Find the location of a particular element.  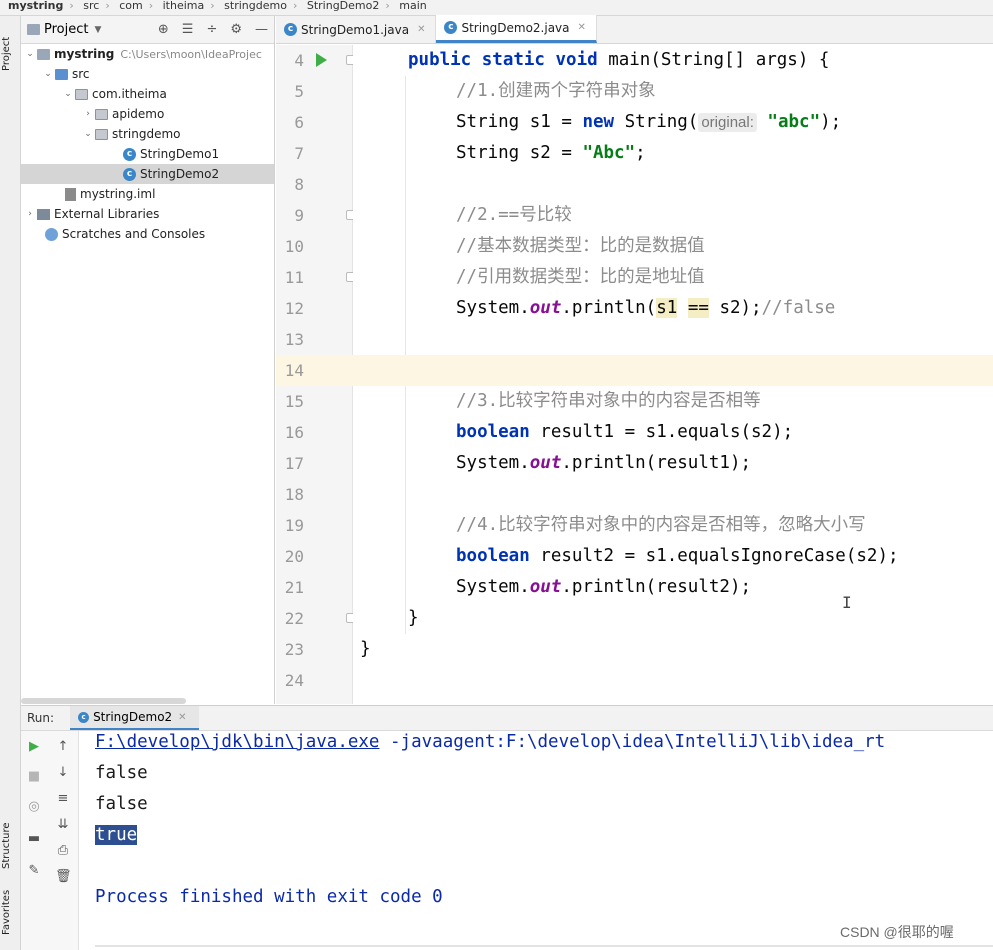

editor-tab-label: StringDemo2.java is located at coordinates (515, 27).